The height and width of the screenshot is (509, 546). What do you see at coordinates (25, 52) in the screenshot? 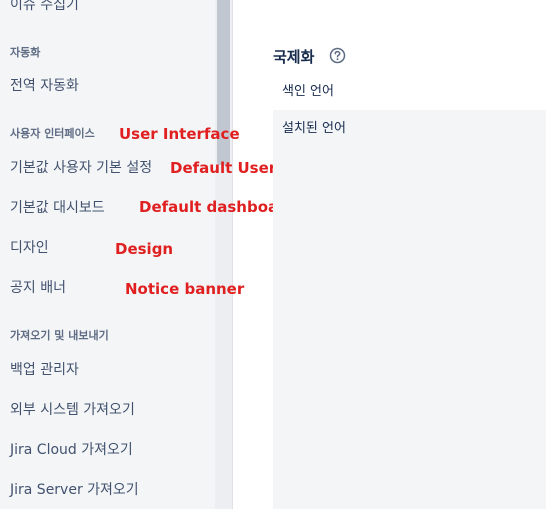
I see `sidebar-heading-automation: 자동화` at bounding box center [25, 52].